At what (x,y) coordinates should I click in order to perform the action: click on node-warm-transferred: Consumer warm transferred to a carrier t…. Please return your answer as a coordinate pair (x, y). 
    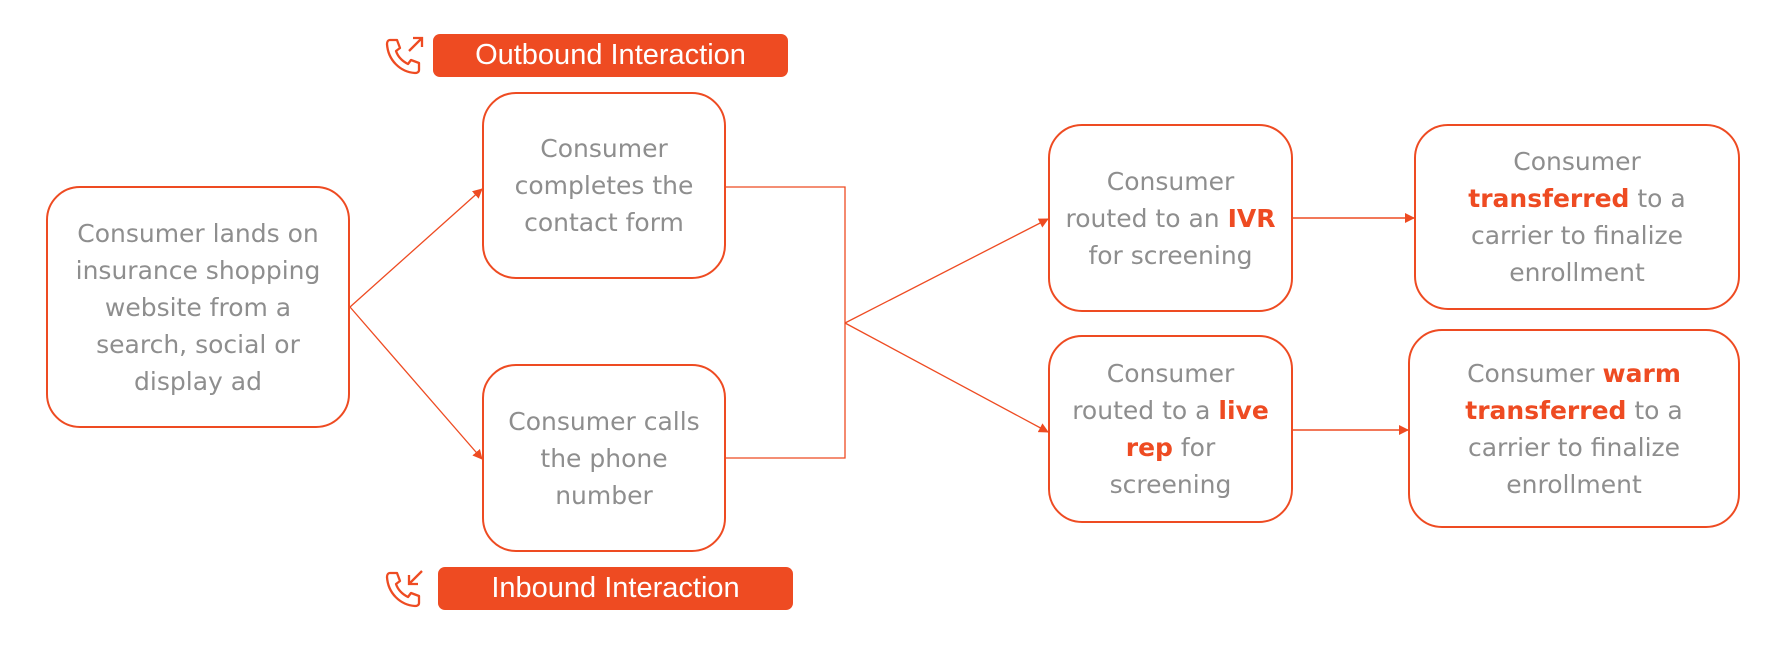
    Looking at the image, I should click on (1574, 428).